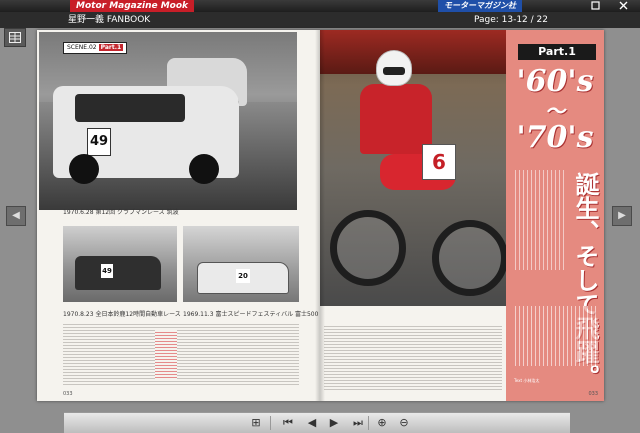  I want to click on maximize-button, so click(595, 6).